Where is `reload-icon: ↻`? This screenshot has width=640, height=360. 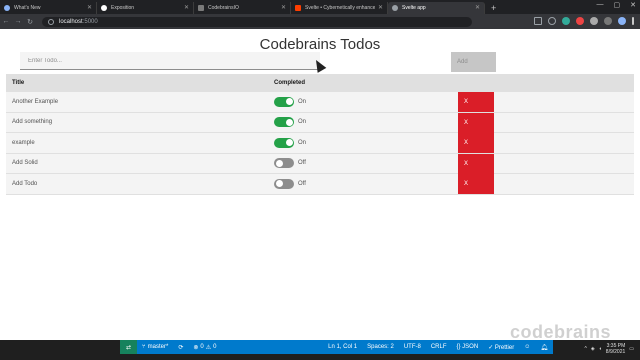 reload-icon: ↻ is located at coordinates (30, 22).